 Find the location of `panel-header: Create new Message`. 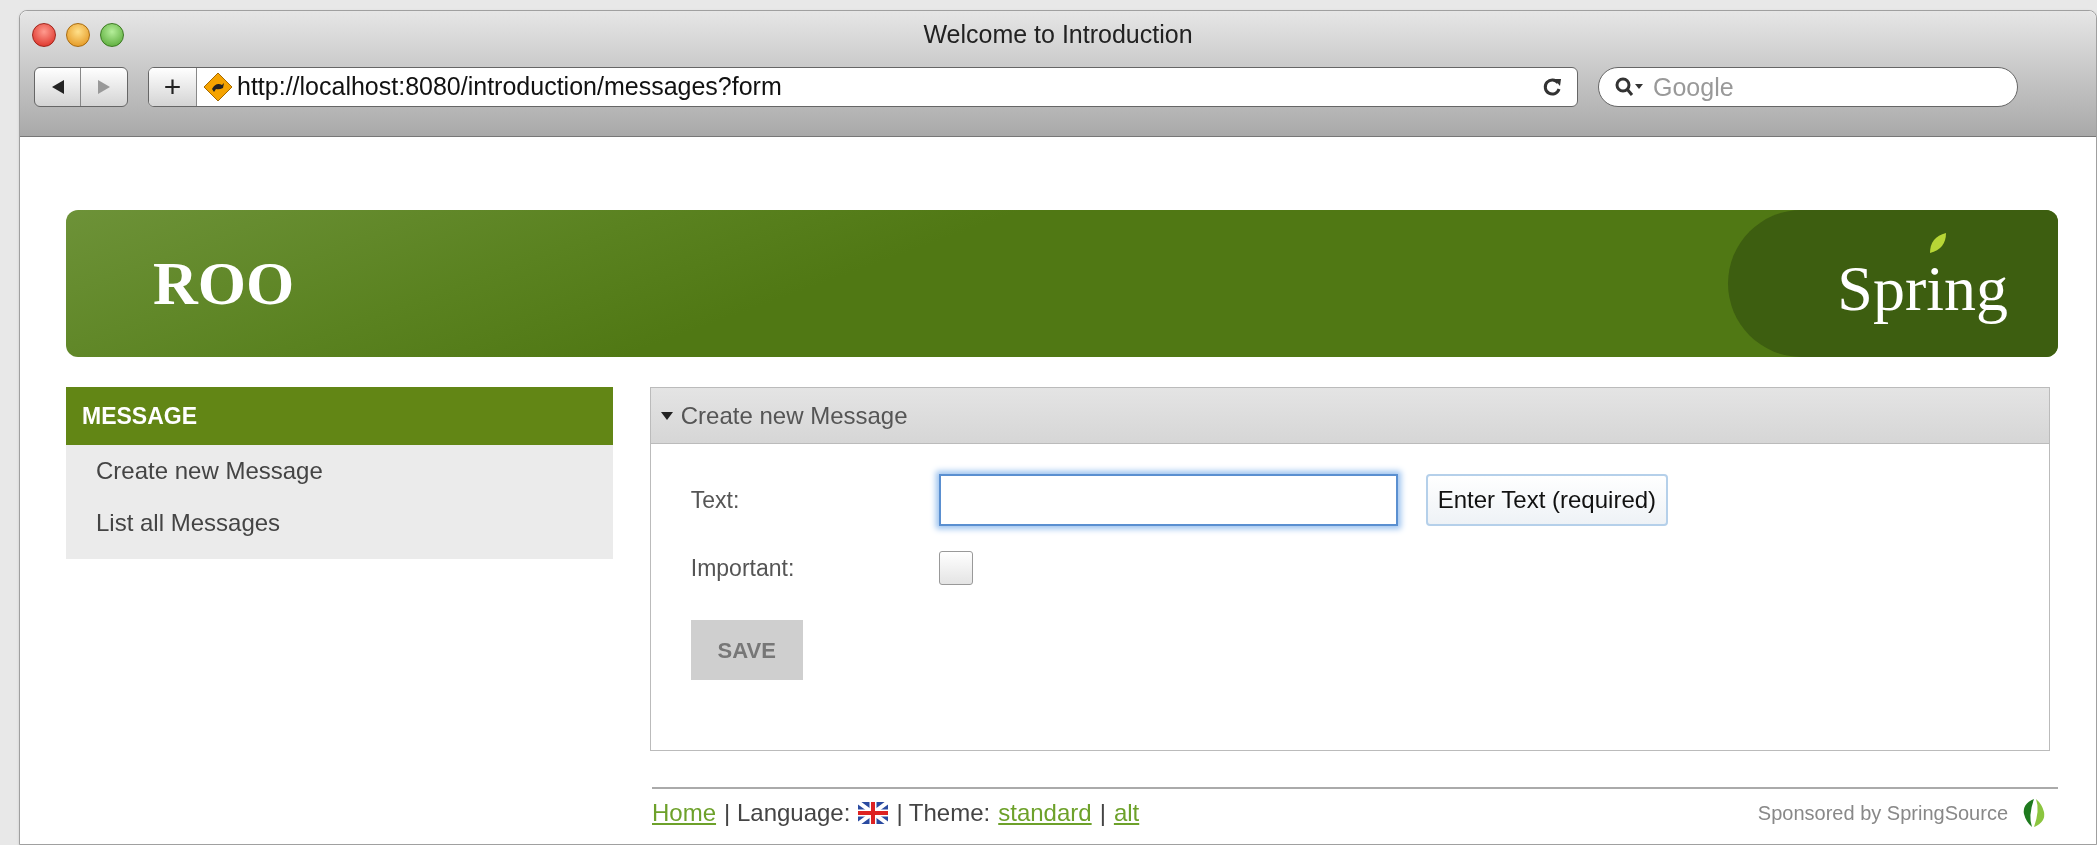

panel-header: Create new Message is located at coordinates (1349, 416).